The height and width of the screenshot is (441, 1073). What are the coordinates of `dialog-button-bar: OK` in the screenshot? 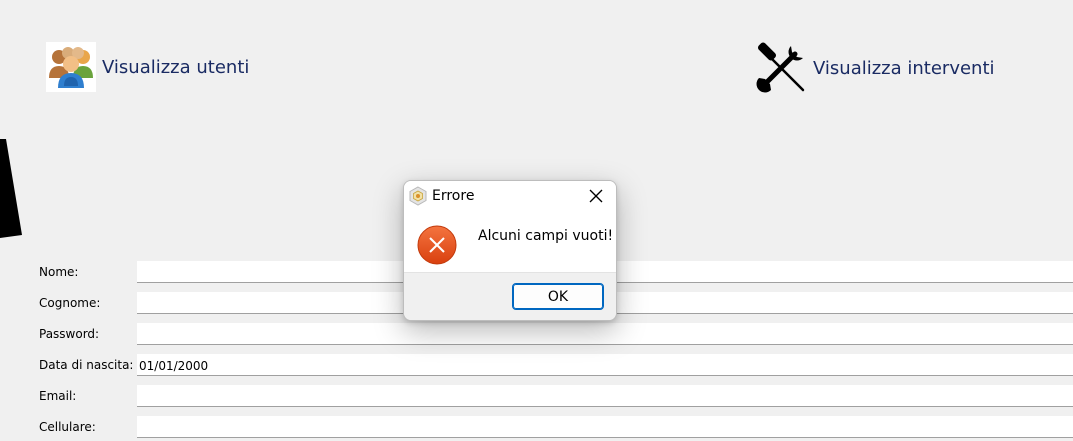 It's located at (510, 296).